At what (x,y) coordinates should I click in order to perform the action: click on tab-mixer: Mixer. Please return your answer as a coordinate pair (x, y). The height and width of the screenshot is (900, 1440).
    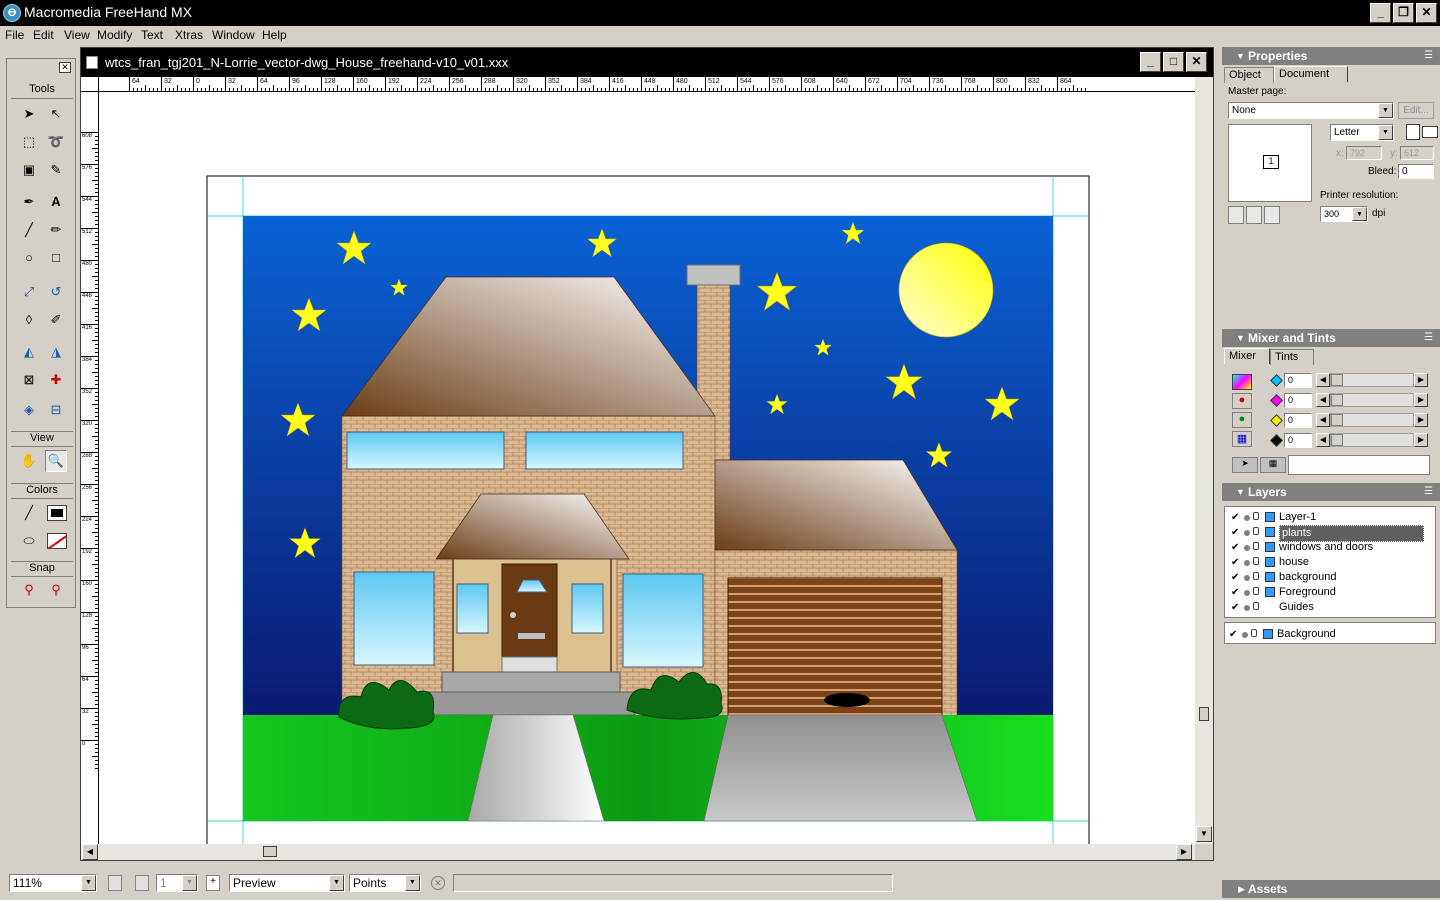
    Looking at the image, I should click on (1247, 356).